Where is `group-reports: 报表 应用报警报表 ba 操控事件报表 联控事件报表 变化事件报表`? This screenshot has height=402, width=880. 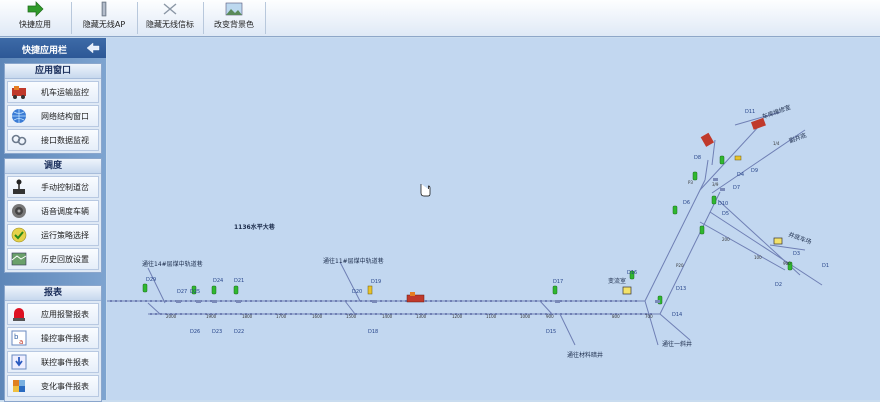
group-reports: 报表 应用报警报表 ba 操控事件报表 联控事件报表 变化事件报表 is located at coordinates (53, 343).